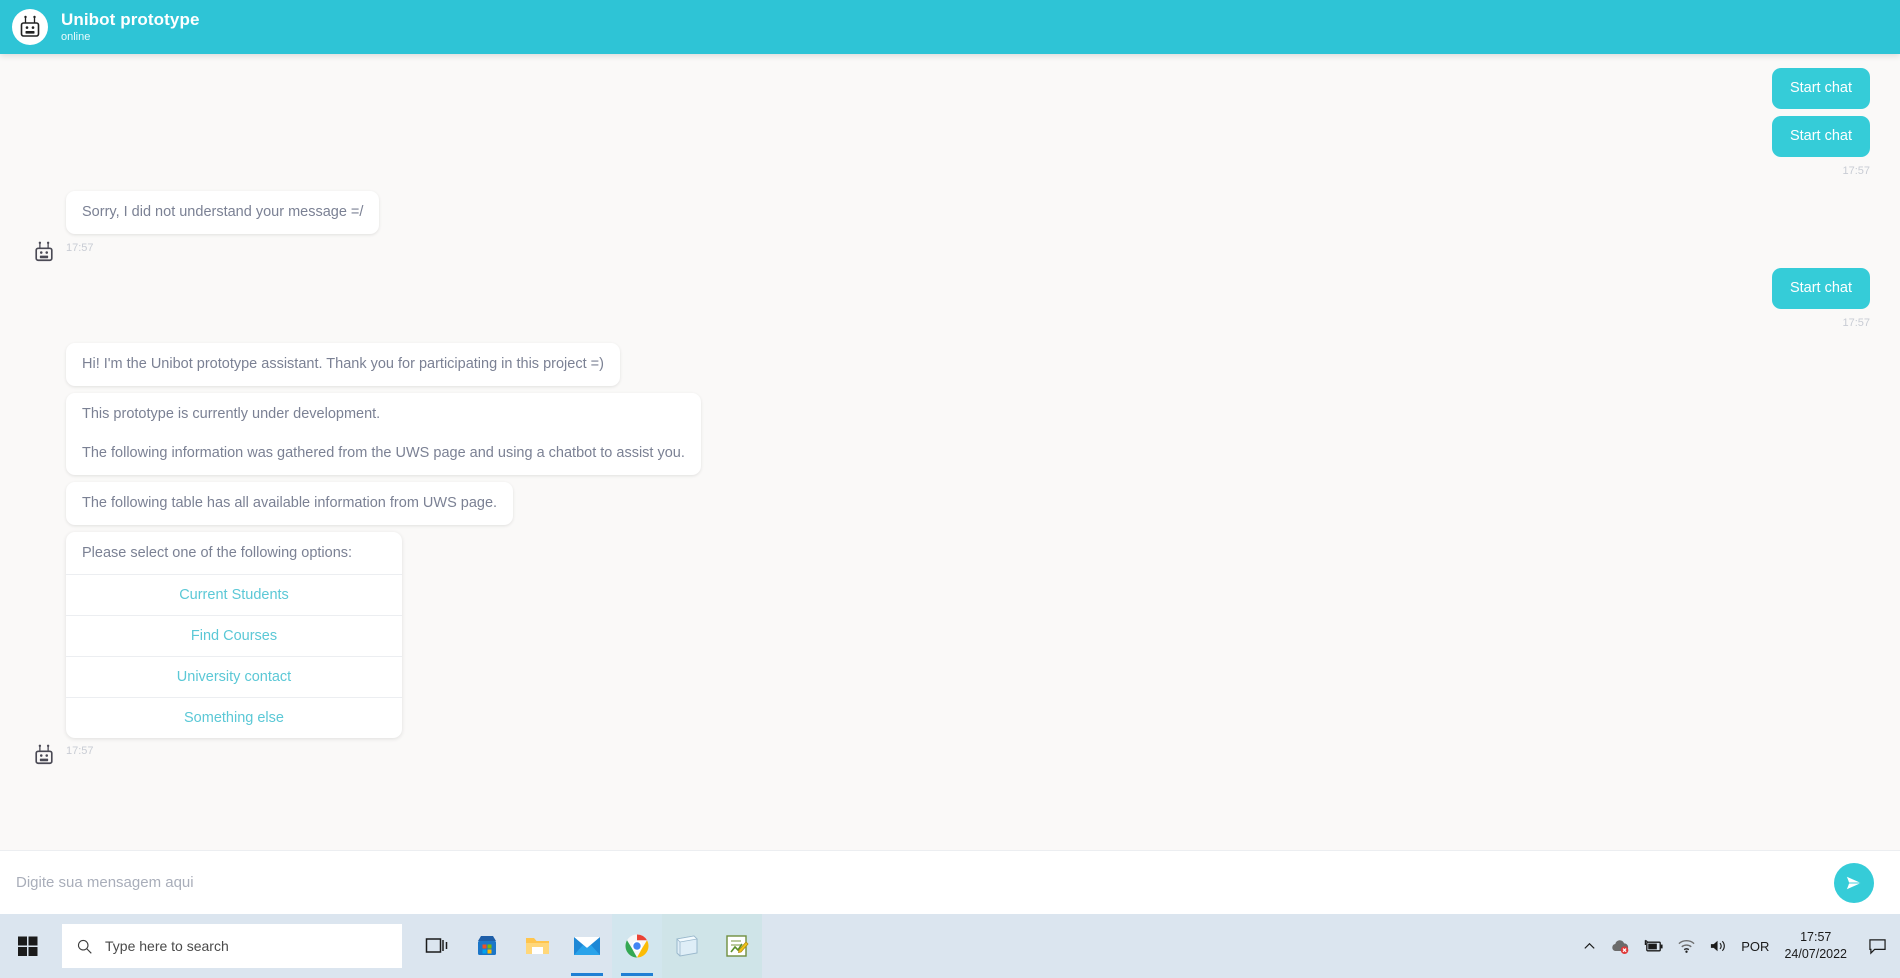 Image resolution: width=1900 pixels, height=978 pixels. Describe the element at coordinates (234, 676) in the screenshot. I see `option-university-contact: University contact` at that location.